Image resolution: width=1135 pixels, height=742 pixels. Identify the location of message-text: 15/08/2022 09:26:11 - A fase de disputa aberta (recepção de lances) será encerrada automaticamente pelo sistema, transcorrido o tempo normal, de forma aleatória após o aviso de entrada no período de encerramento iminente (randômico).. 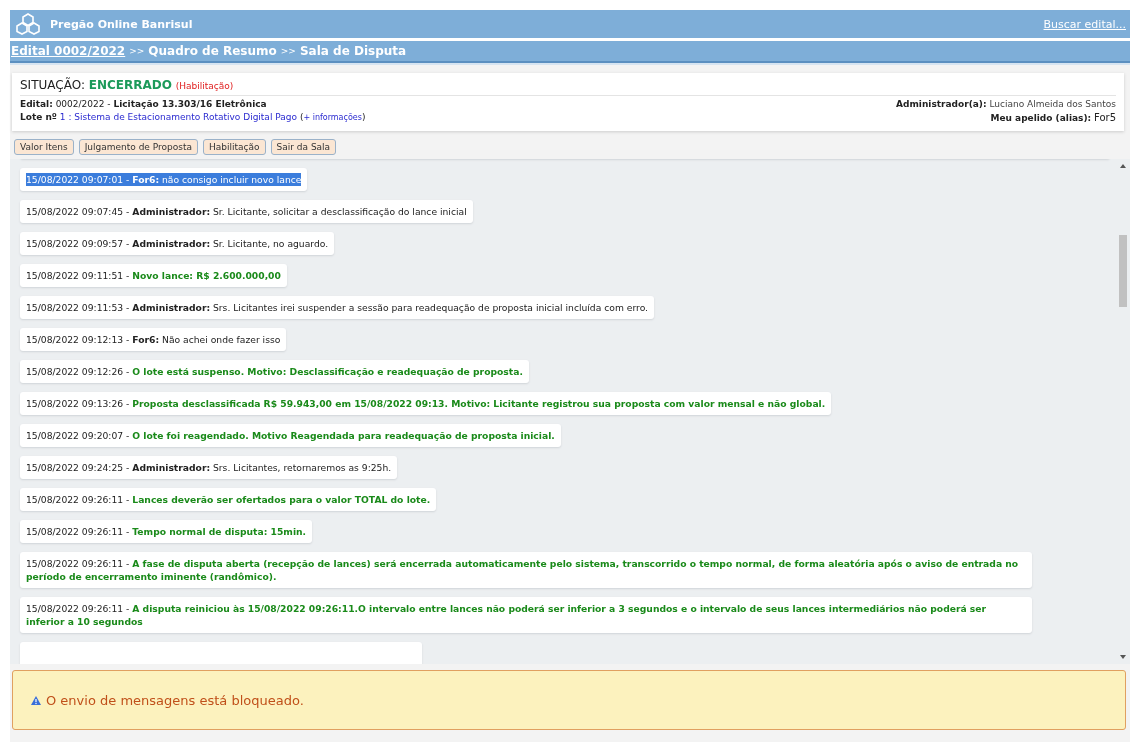
(523, 570).